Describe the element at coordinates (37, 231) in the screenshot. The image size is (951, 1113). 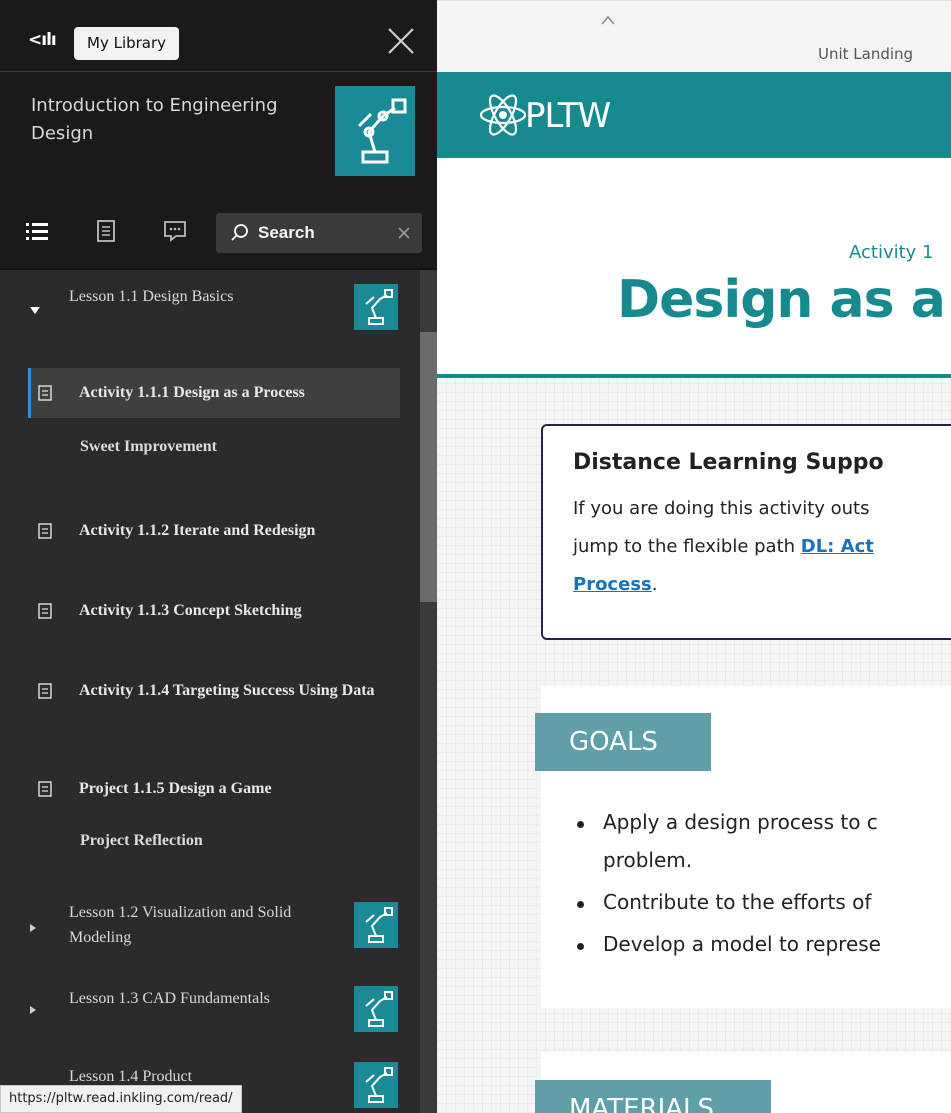
I see `table-of-contents-icon` at that location.